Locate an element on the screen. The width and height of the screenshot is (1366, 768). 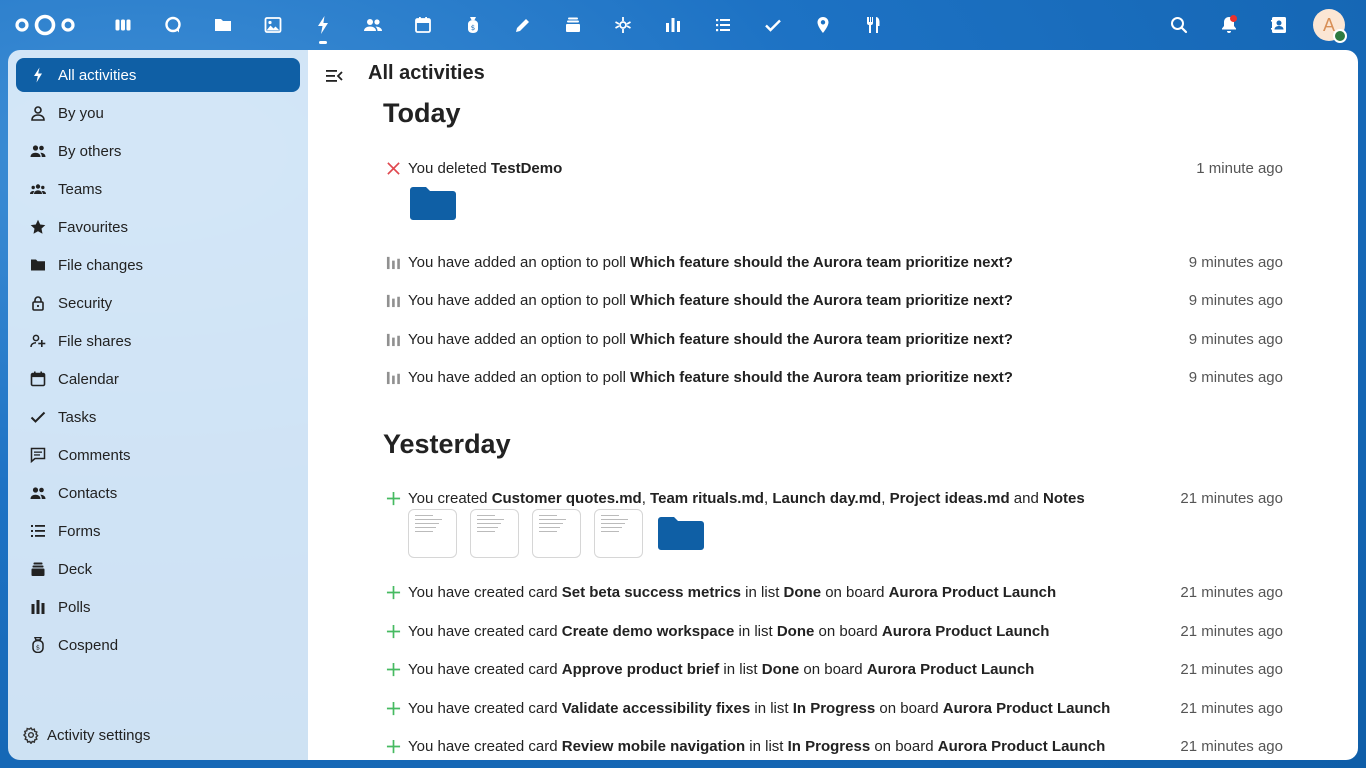
activity-object-link: TestDemo is located at coordinates (526, 168).